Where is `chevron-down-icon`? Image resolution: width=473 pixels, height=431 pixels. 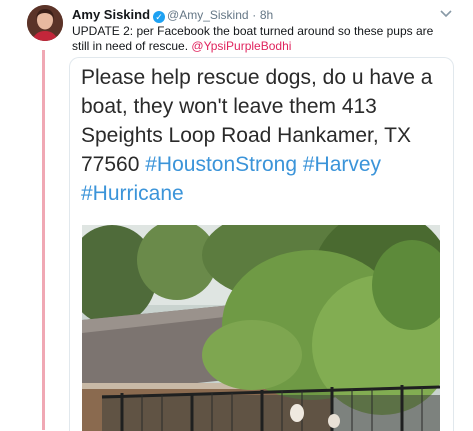 chevron-down-icon is located at coordinates (446, 13).